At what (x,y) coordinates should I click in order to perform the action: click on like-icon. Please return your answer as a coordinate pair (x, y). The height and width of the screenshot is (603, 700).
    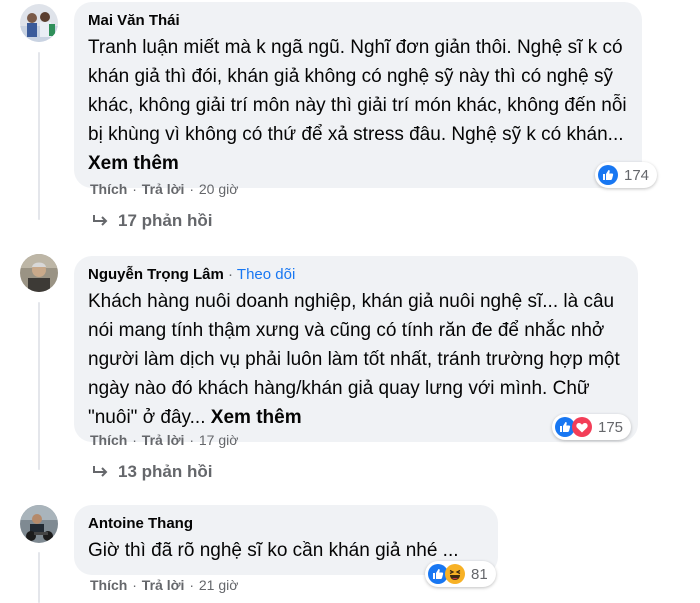
    Looking at the image, I should click on (608, 175).